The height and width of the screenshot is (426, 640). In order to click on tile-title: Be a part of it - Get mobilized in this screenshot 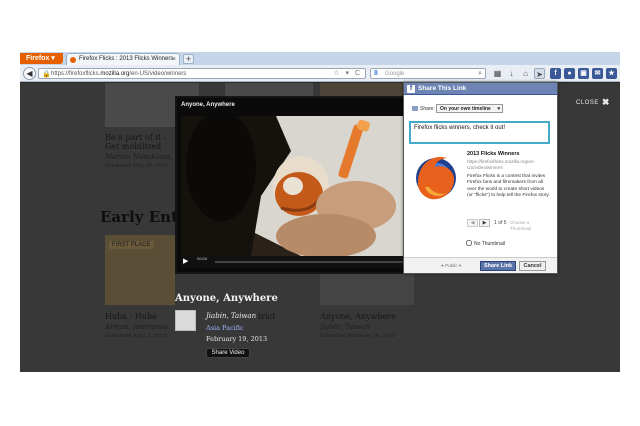, I will do `click(140, 142)`.